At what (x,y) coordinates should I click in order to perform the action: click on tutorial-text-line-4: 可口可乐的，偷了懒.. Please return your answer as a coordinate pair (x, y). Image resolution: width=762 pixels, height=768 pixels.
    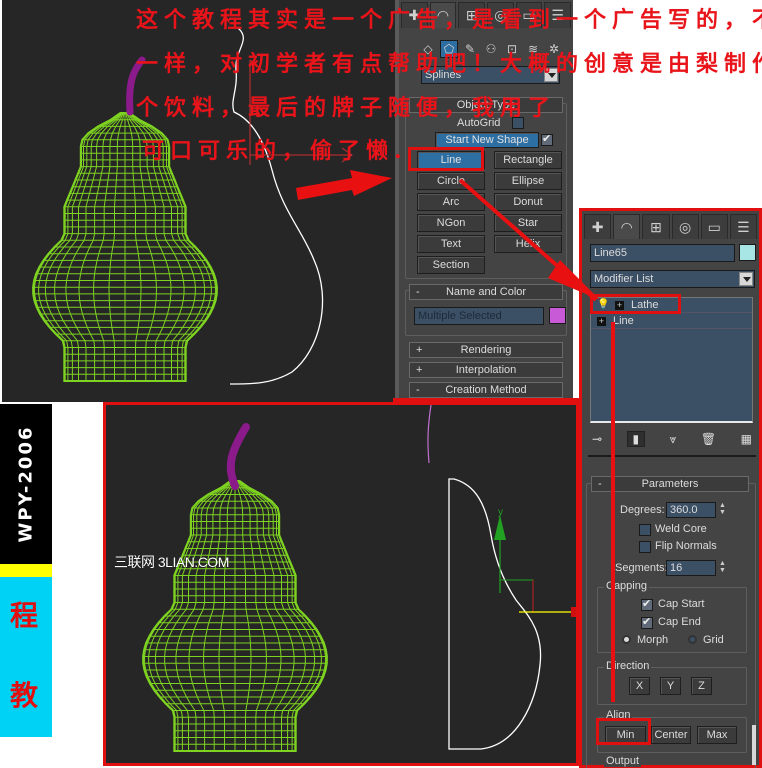
    Looking at the image, I should click on (275, 151).